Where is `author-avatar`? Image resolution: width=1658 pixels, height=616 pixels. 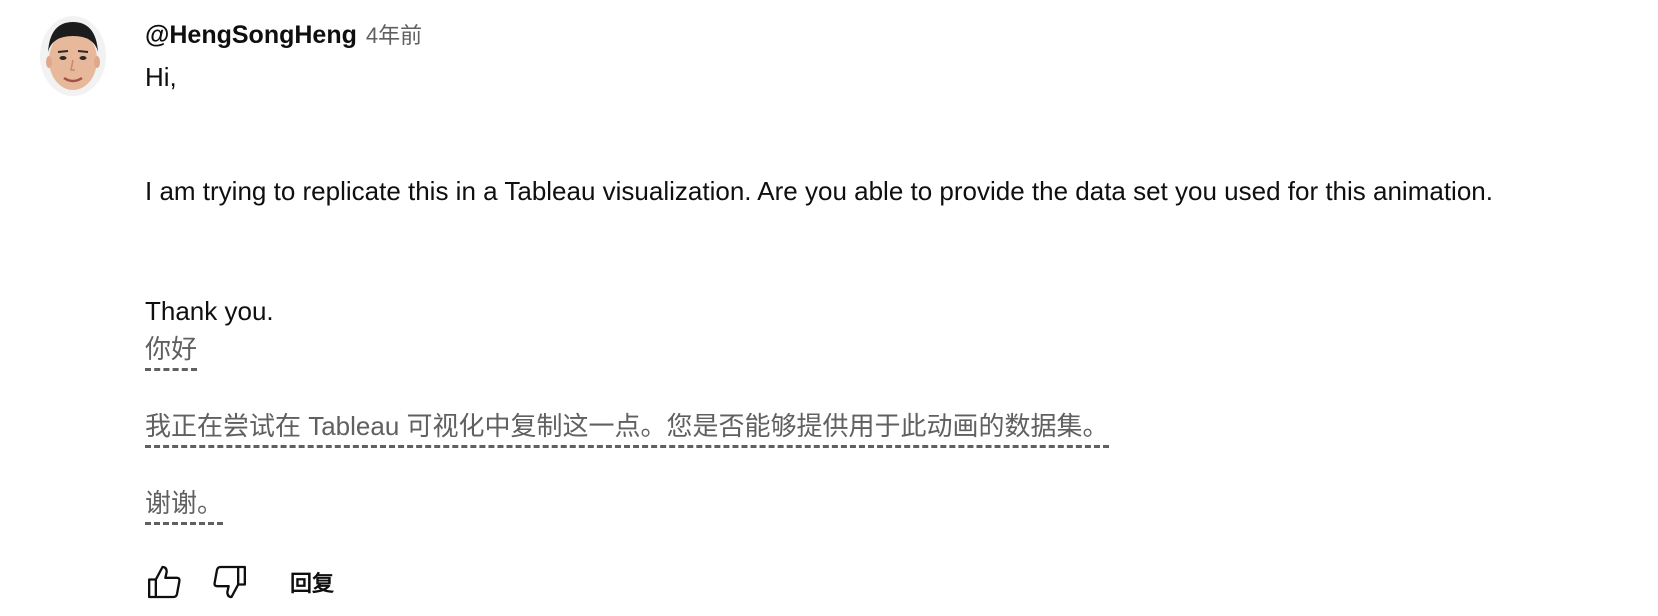 author-avatar is located at coordinates (73, 56).